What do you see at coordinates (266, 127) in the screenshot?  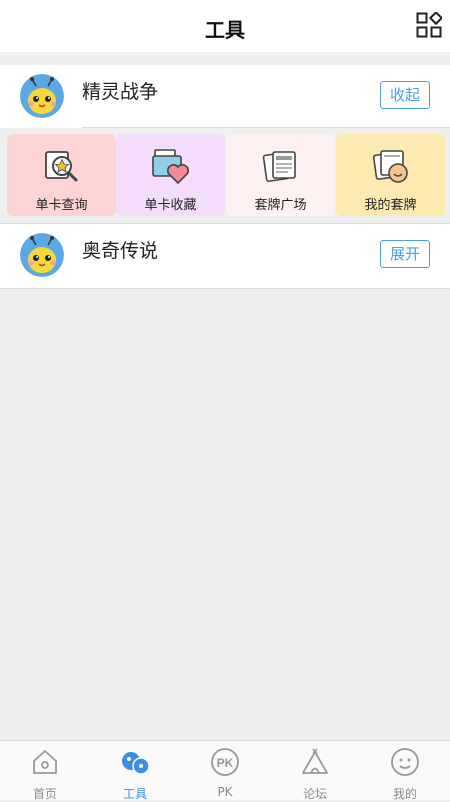 I see `divider` at bounding box center [266, 127].